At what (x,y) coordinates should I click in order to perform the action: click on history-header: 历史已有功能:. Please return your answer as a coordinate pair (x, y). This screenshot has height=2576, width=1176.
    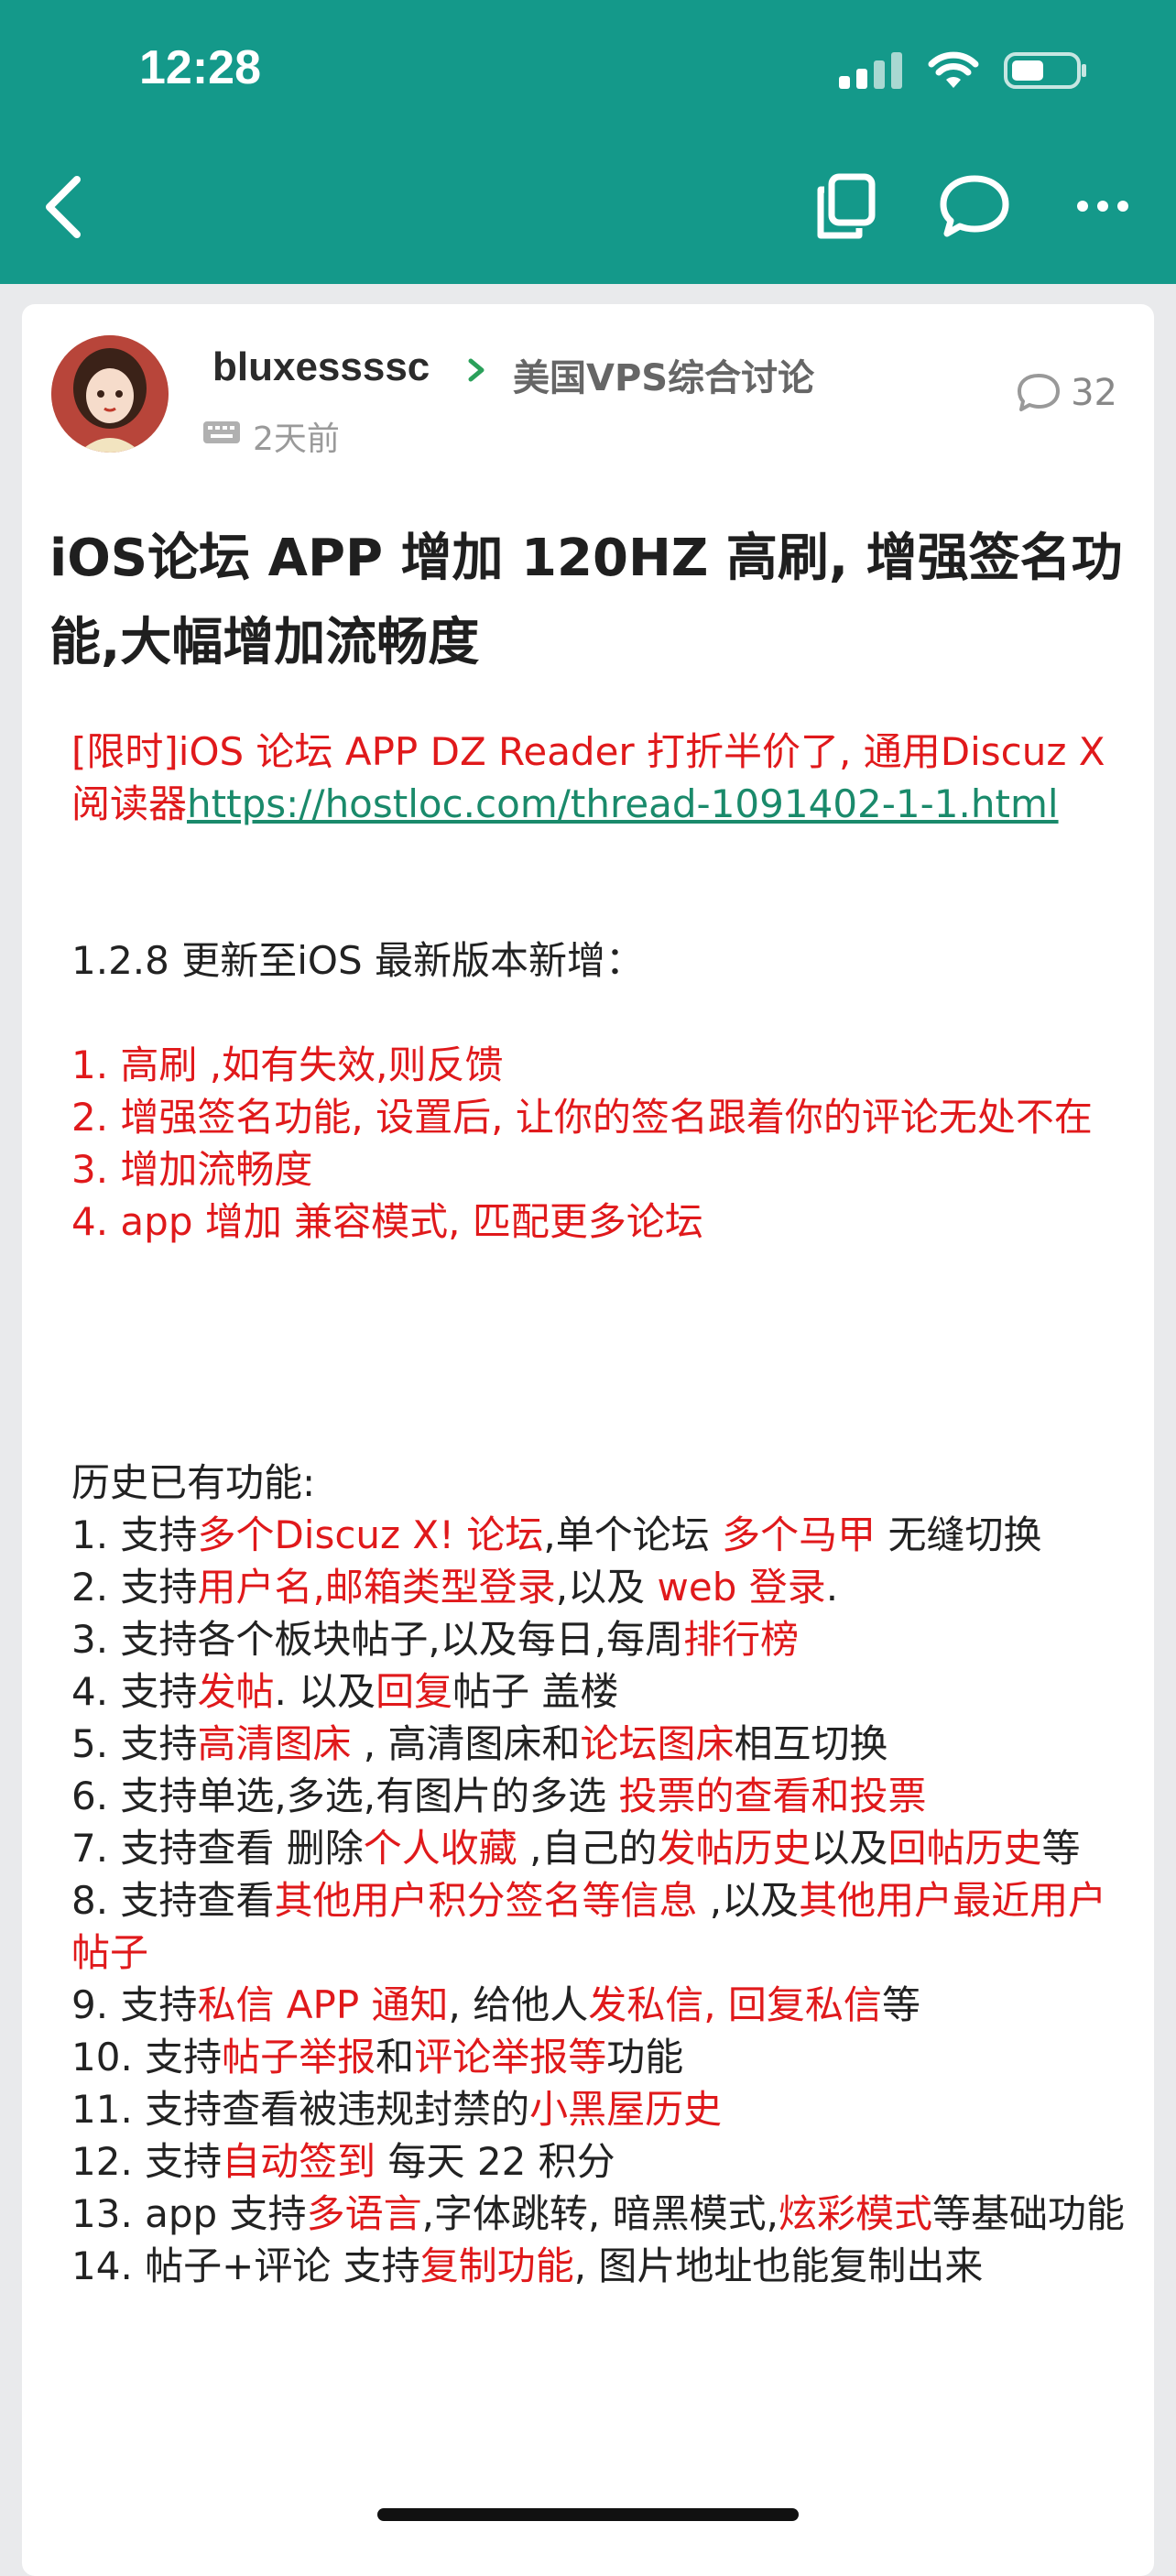
    Looking at the image, I should click on (193, 1483).